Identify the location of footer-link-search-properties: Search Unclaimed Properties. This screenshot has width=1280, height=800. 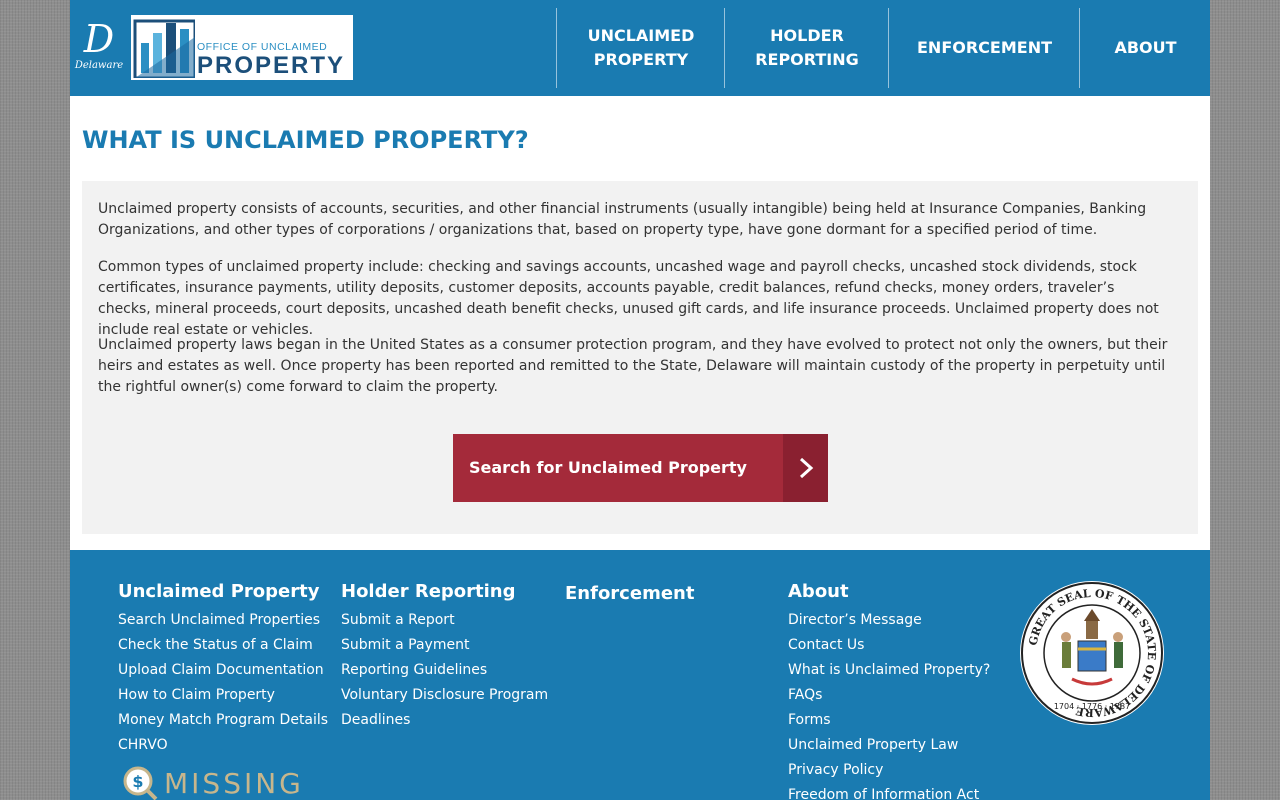
(223, 620).